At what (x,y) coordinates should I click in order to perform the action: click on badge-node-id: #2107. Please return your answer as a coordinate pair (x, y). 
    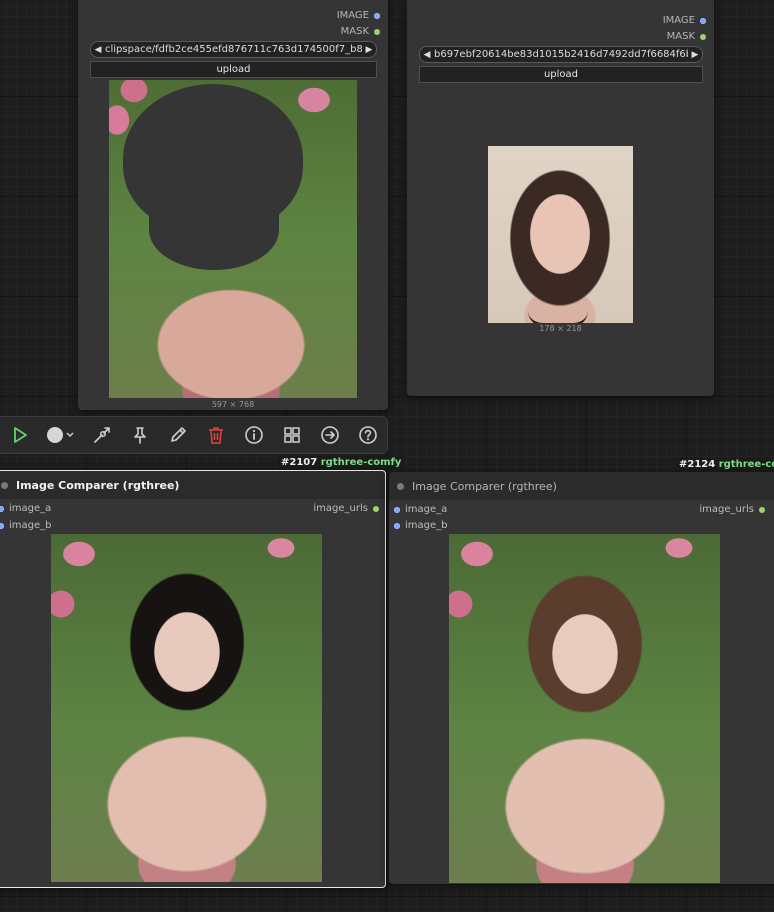
    Looking at the image, I should click on (299, 462).